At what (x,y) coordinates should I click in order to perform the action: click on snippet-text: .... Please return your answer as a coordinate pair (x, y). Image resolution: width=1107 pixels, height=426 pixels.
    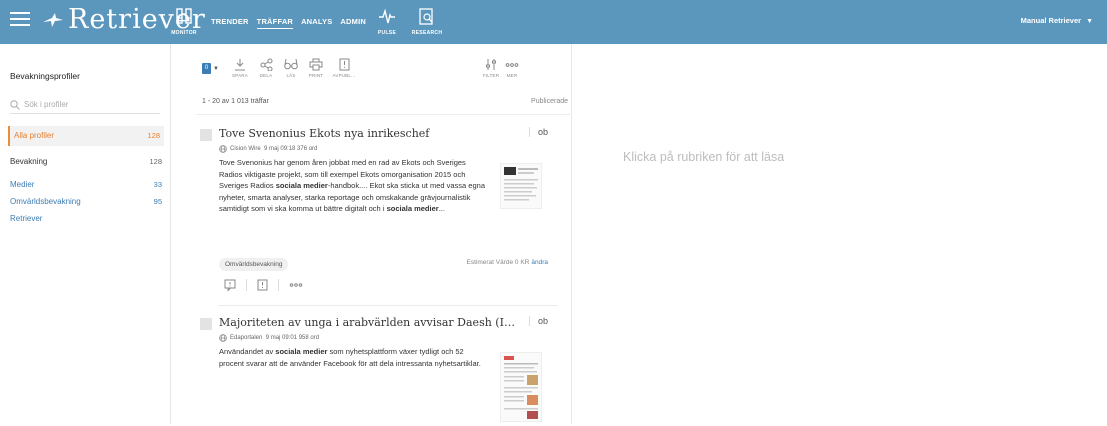
    Looking at the image, I should click on (441, 209).